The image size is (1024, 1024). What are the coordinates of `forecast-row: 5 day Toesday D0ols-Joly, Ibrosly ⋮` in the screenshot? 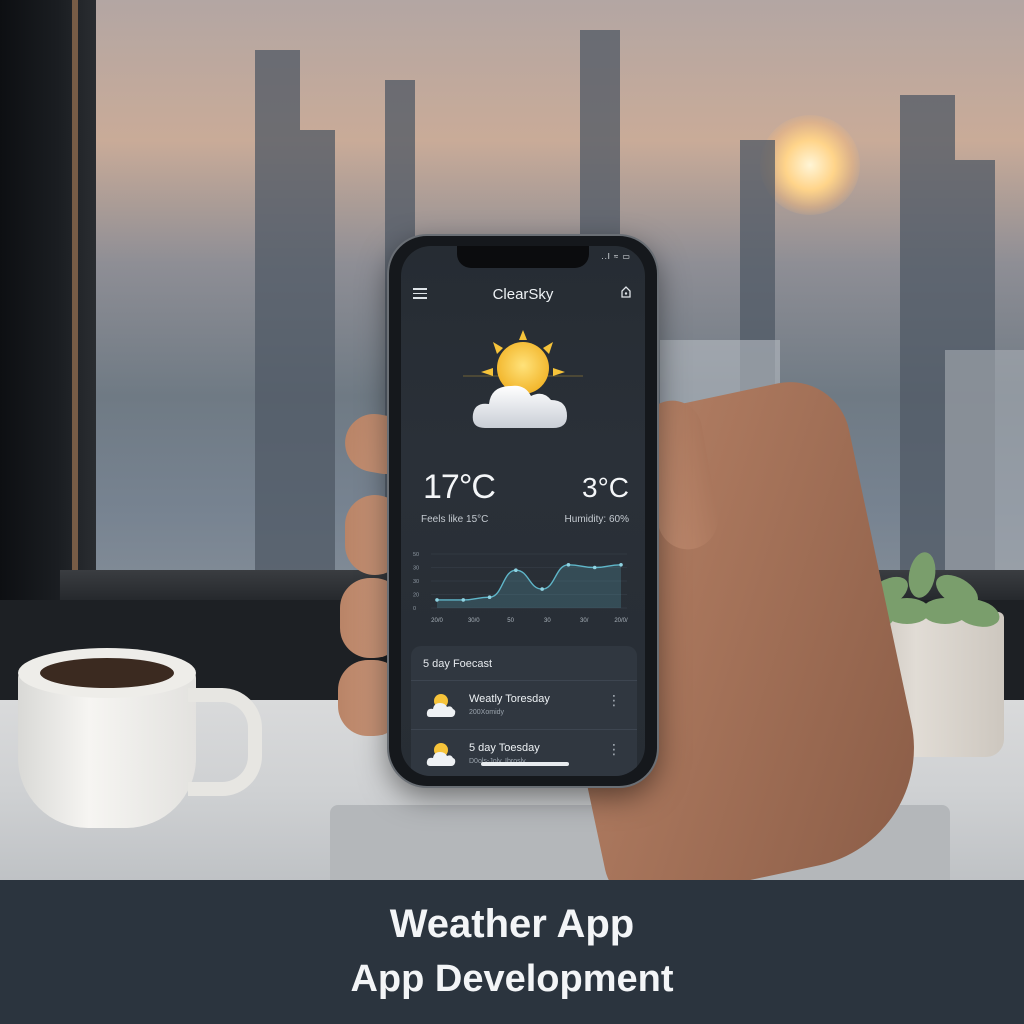 It's located at (524, 752).